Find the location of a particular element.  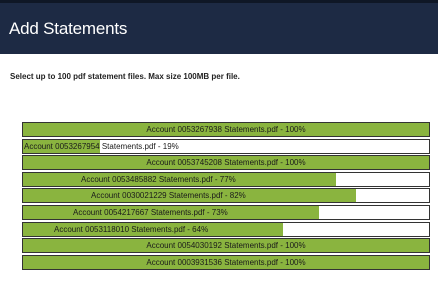

file-upload-row: Account 0053485882 Statements.pdf - 77% is located at coordinates (226, 179).